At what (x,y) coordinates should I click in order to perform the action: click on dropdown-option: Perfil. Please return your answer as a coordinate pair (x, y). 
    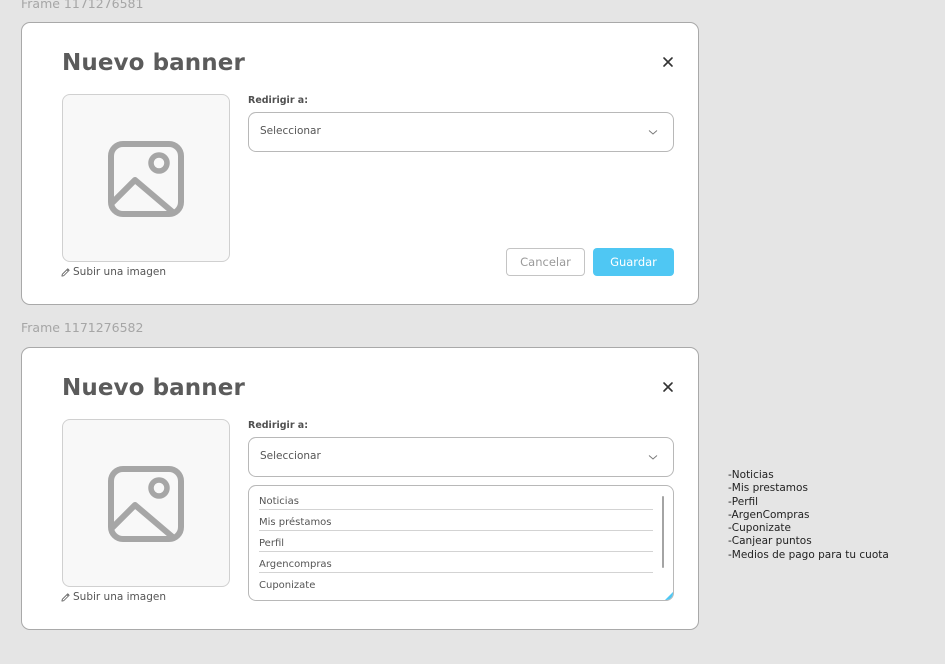
    Looking at the image, I should click on (456, 541).